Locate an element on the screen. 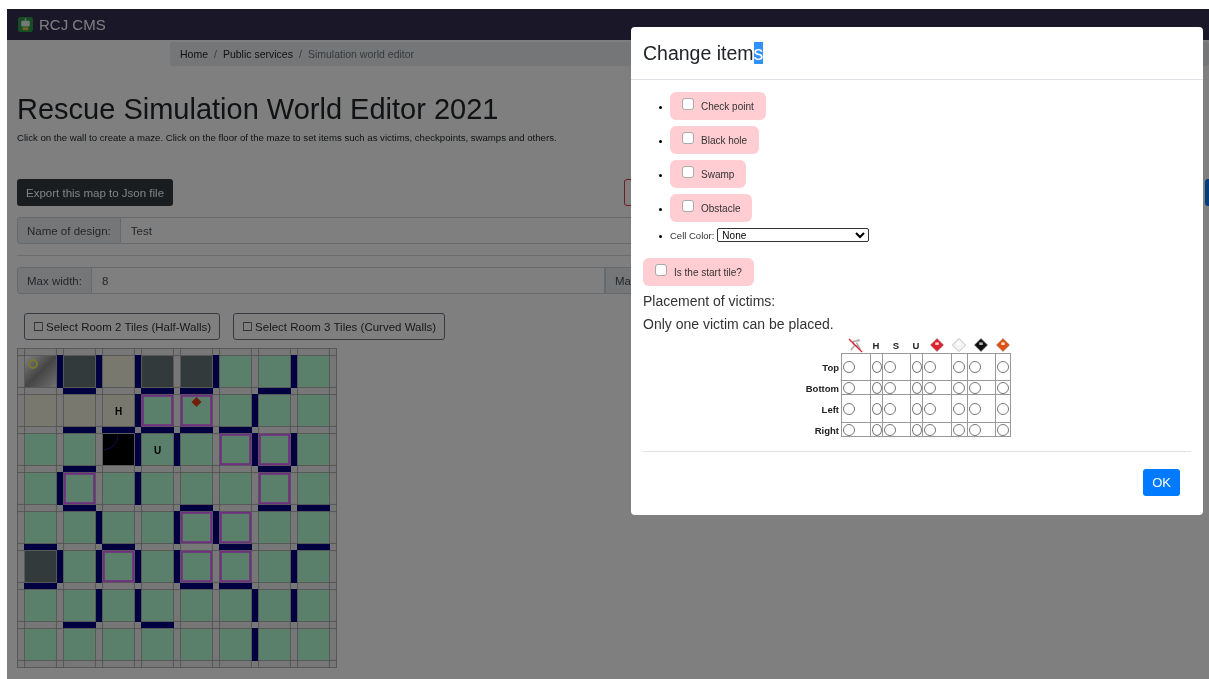  field-label: Name of design: is located at coordinates (69, 230).